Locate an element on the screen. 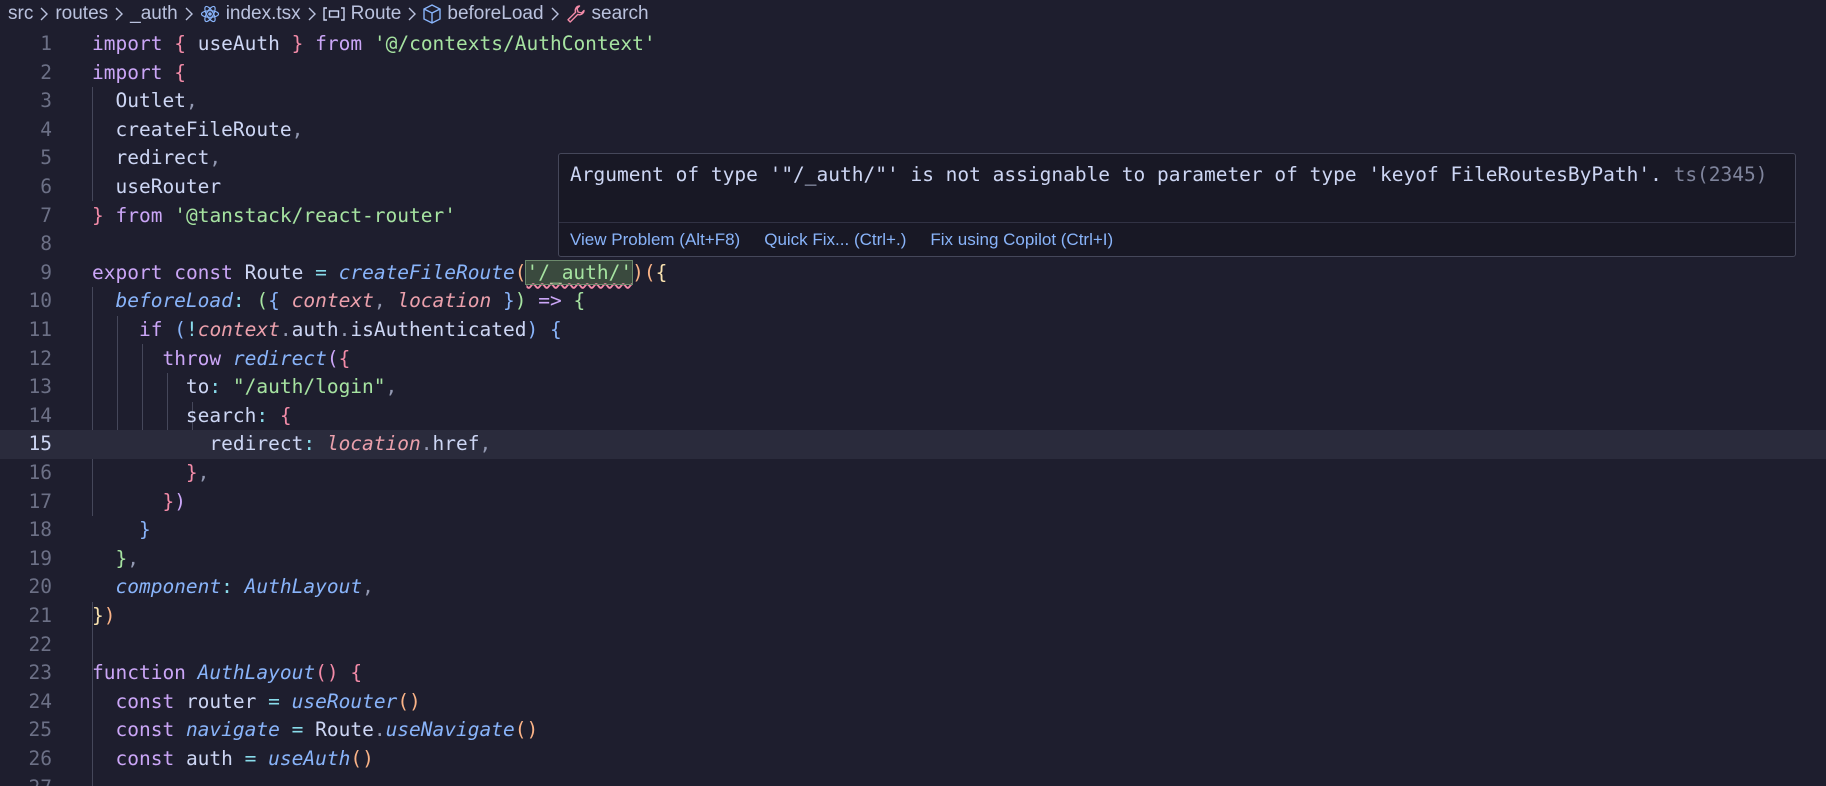  code-text: Outlet, is located at coordinates (156, 101).